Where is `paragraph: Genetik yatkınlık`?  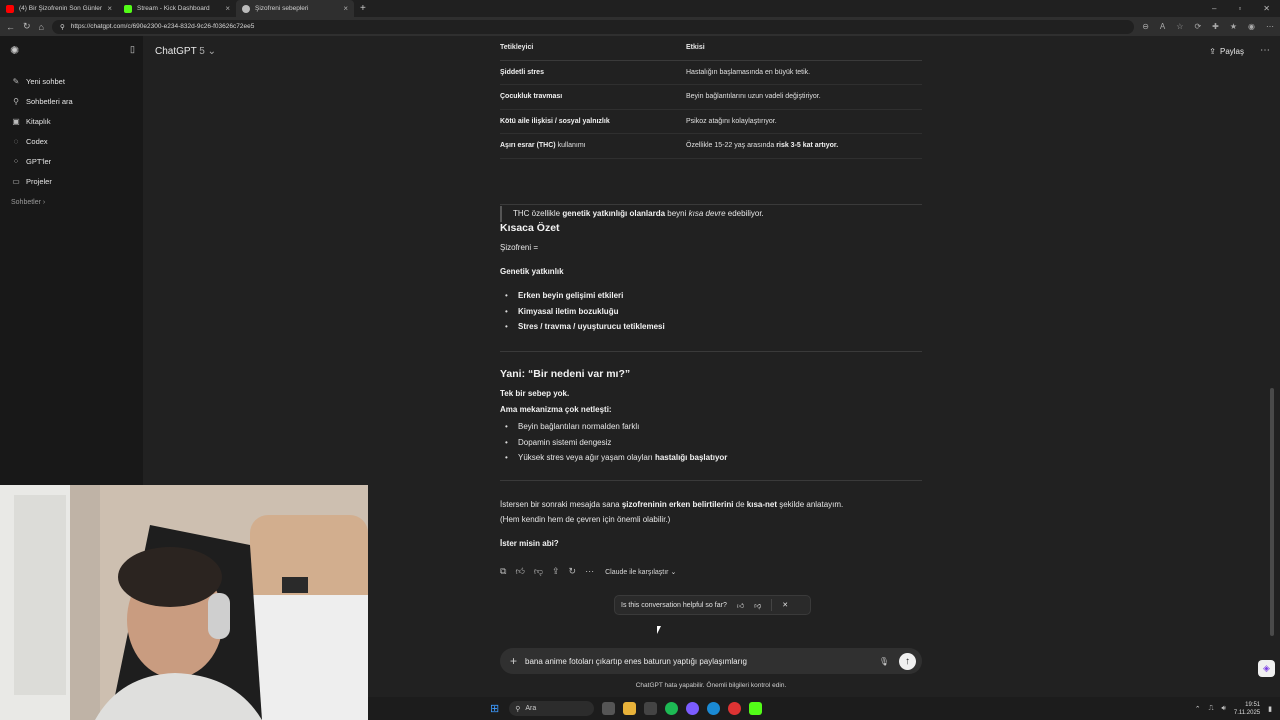 paragraph: Genetik yatkınlık is located at coordinates (532, 271).